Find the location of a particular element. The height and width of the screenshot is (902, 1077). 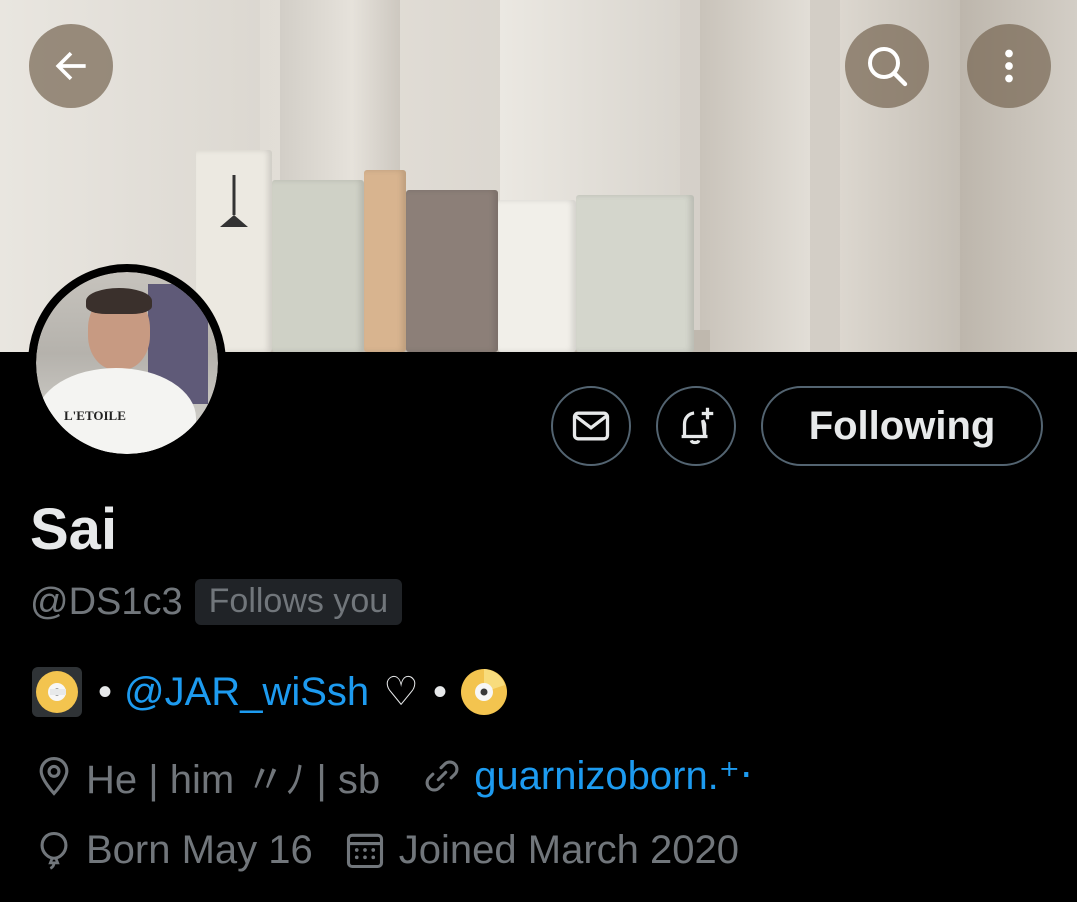

bell-plus-icon is located at coordinates (697, 426).